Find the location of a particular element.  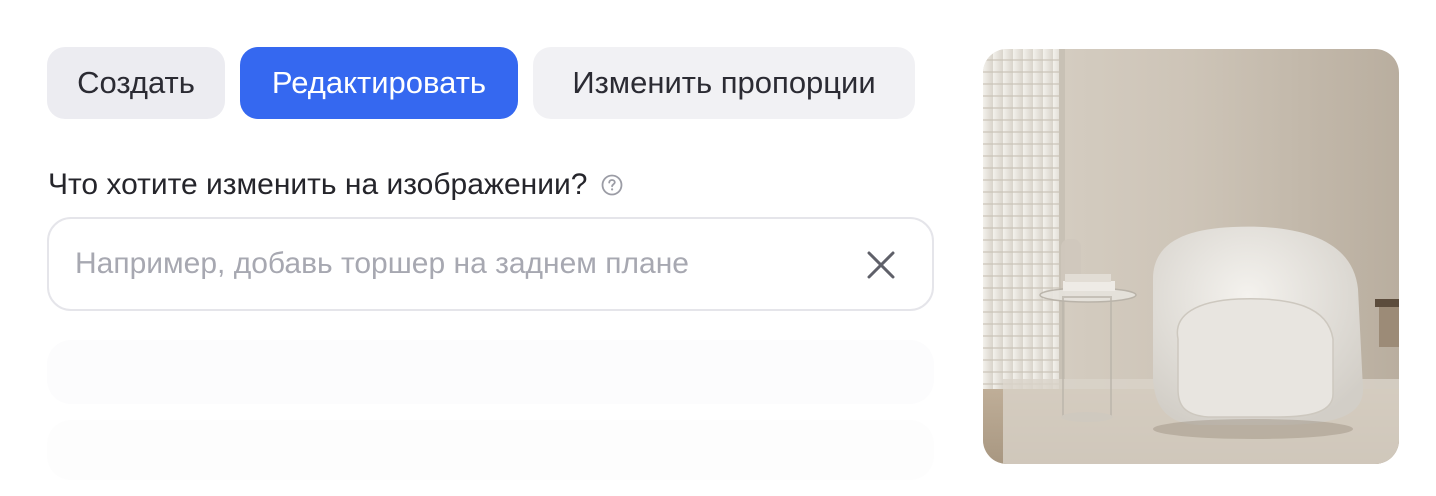

prompt-label-row: Что хотите изменить на изображении? is located at coordinates (335, 185).